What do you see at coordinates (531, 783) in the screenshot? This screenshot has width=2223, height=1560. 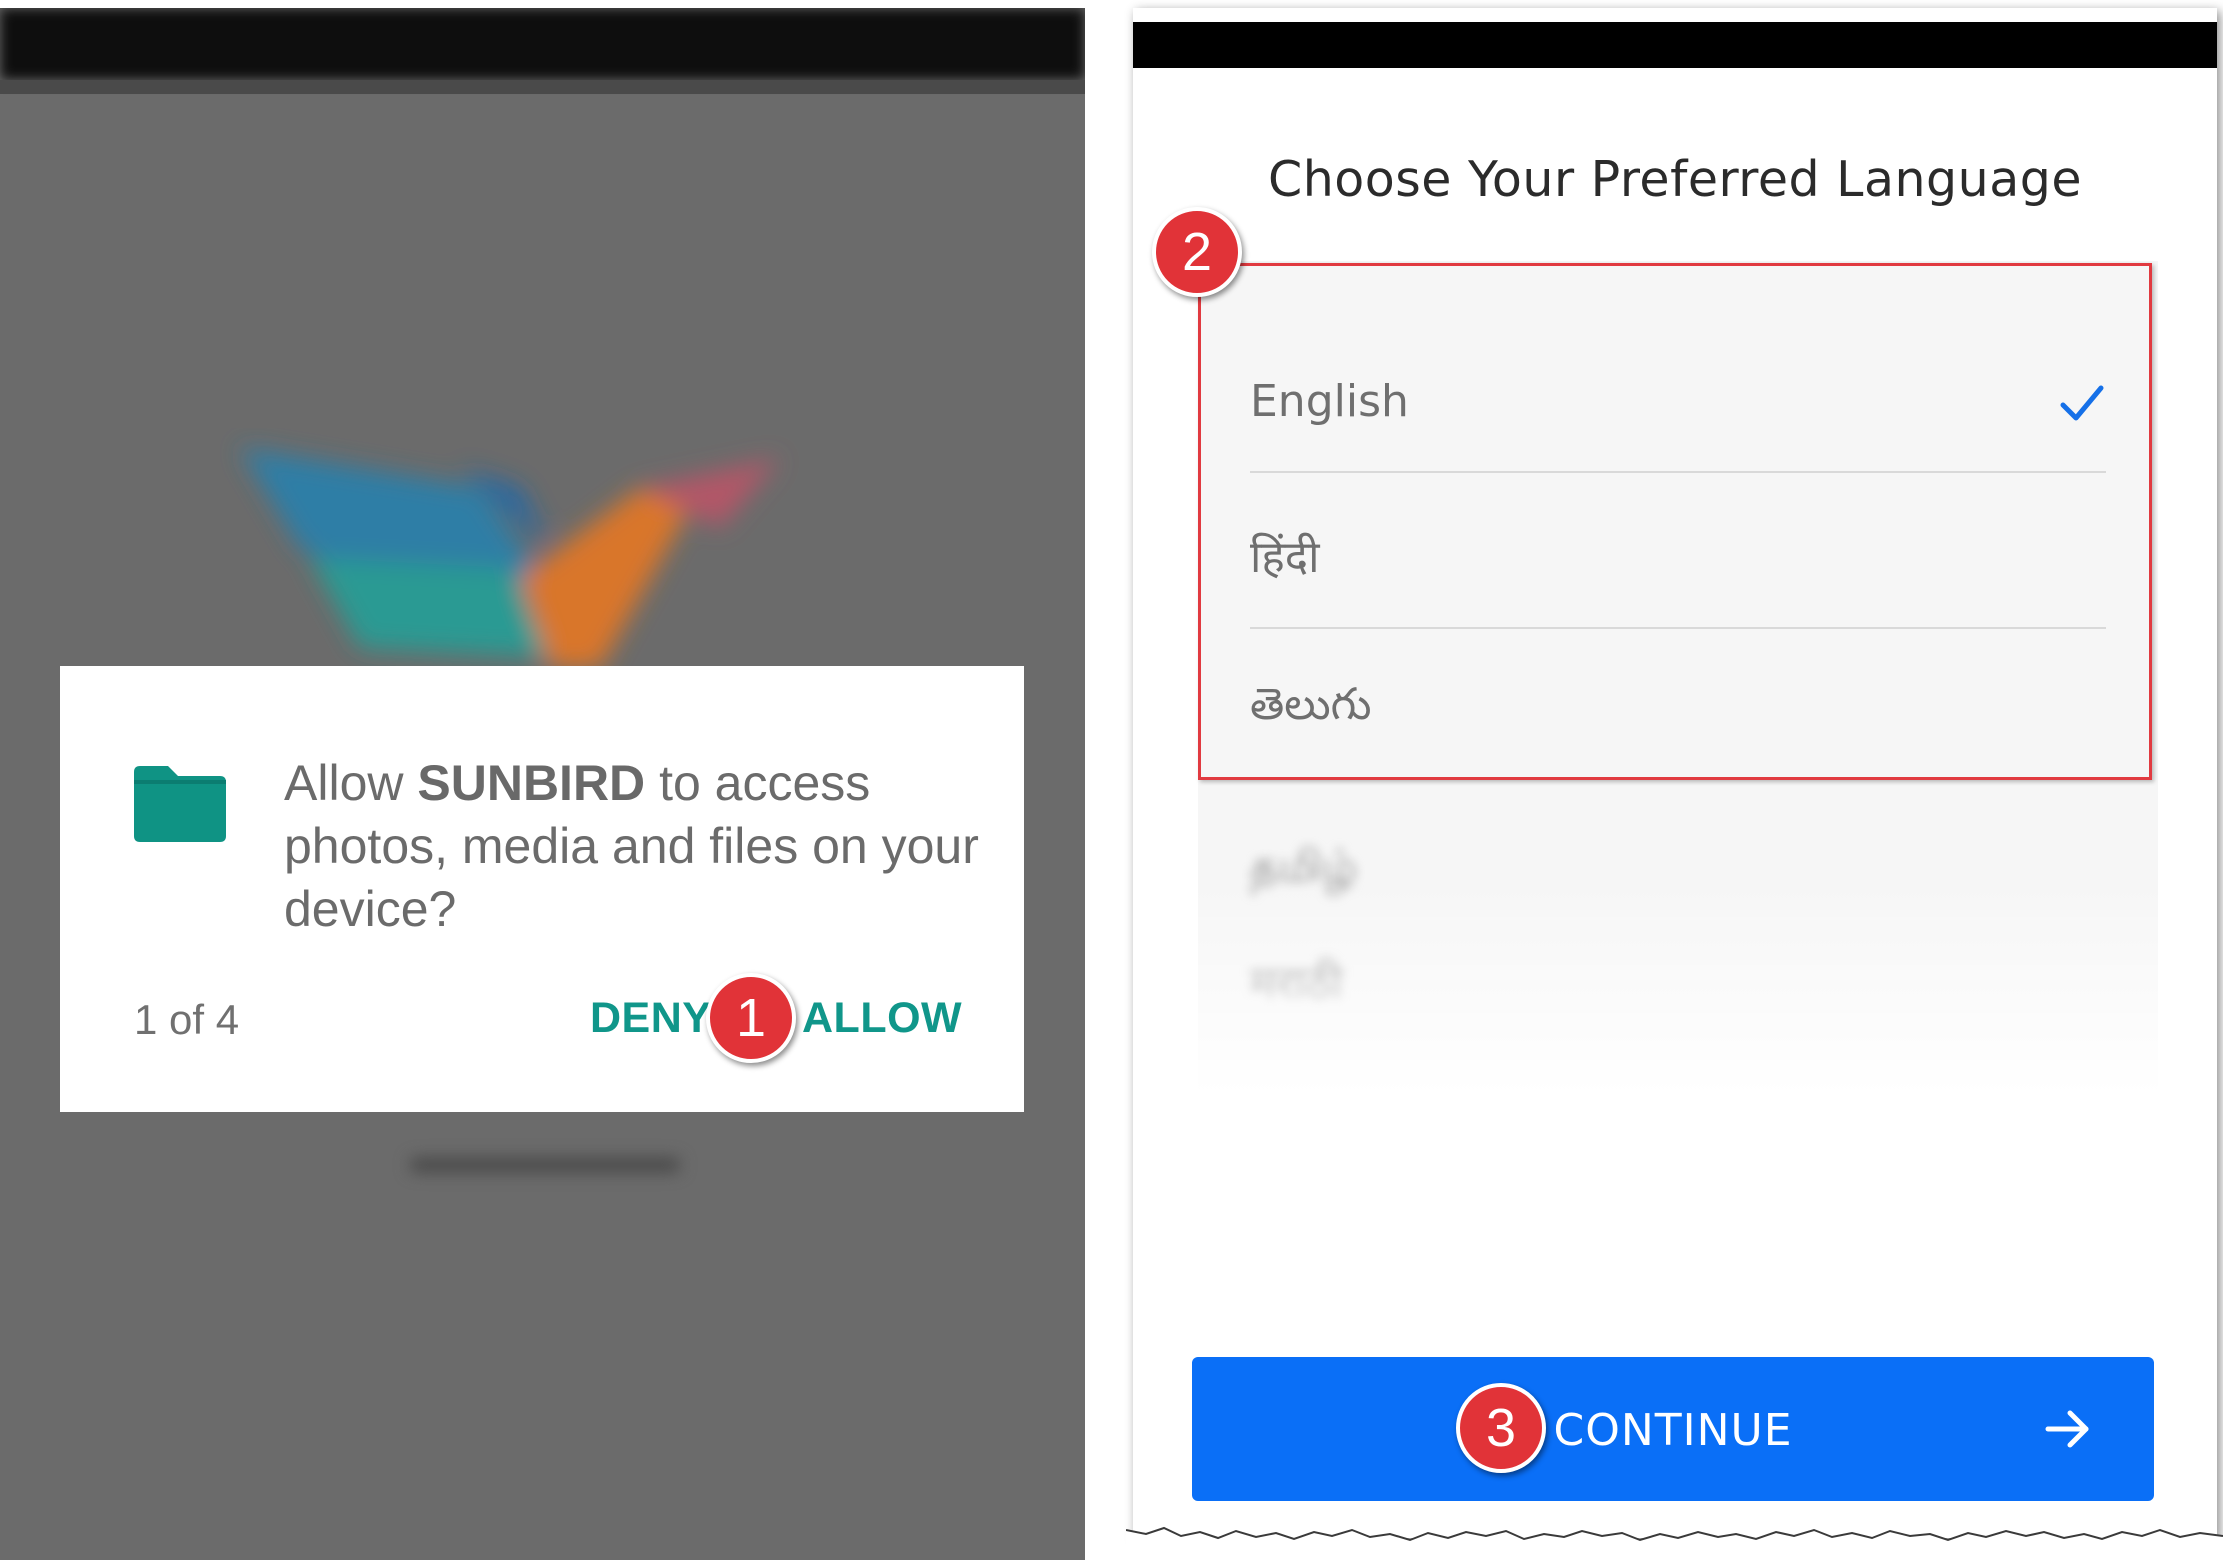 I see `app-name: SUNBIRD` at bounding box center [531, 783].